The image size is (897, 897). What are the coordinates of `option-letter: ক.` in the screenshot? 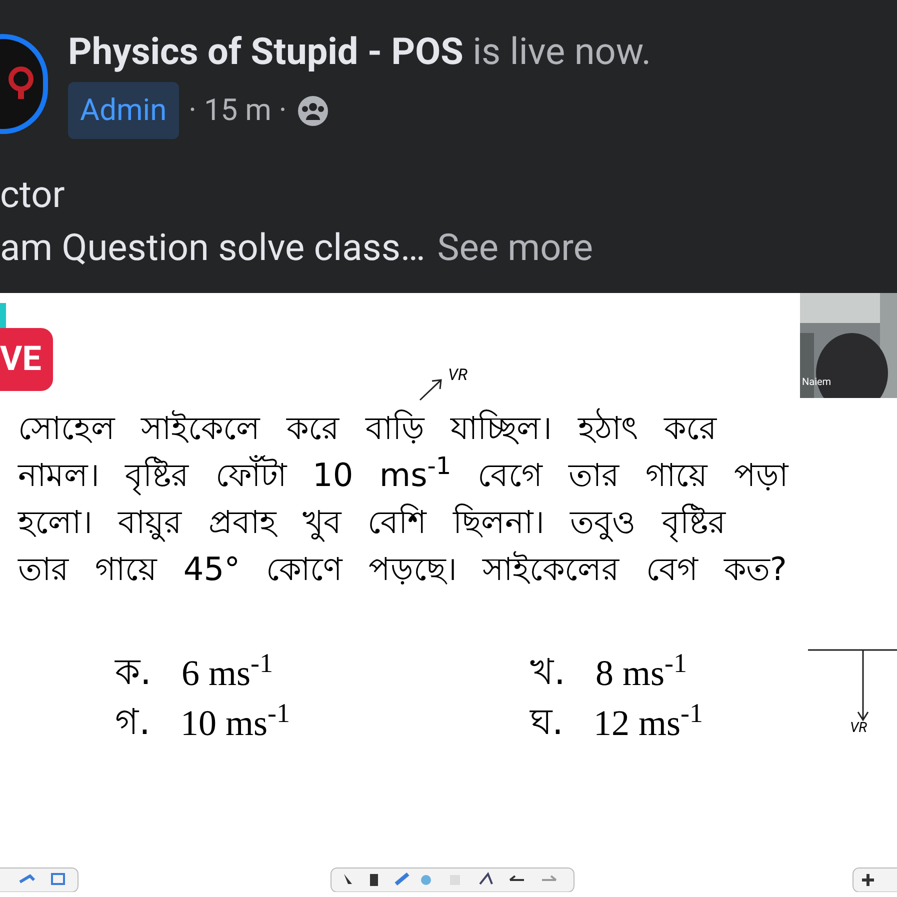 It's located at (133, 673).